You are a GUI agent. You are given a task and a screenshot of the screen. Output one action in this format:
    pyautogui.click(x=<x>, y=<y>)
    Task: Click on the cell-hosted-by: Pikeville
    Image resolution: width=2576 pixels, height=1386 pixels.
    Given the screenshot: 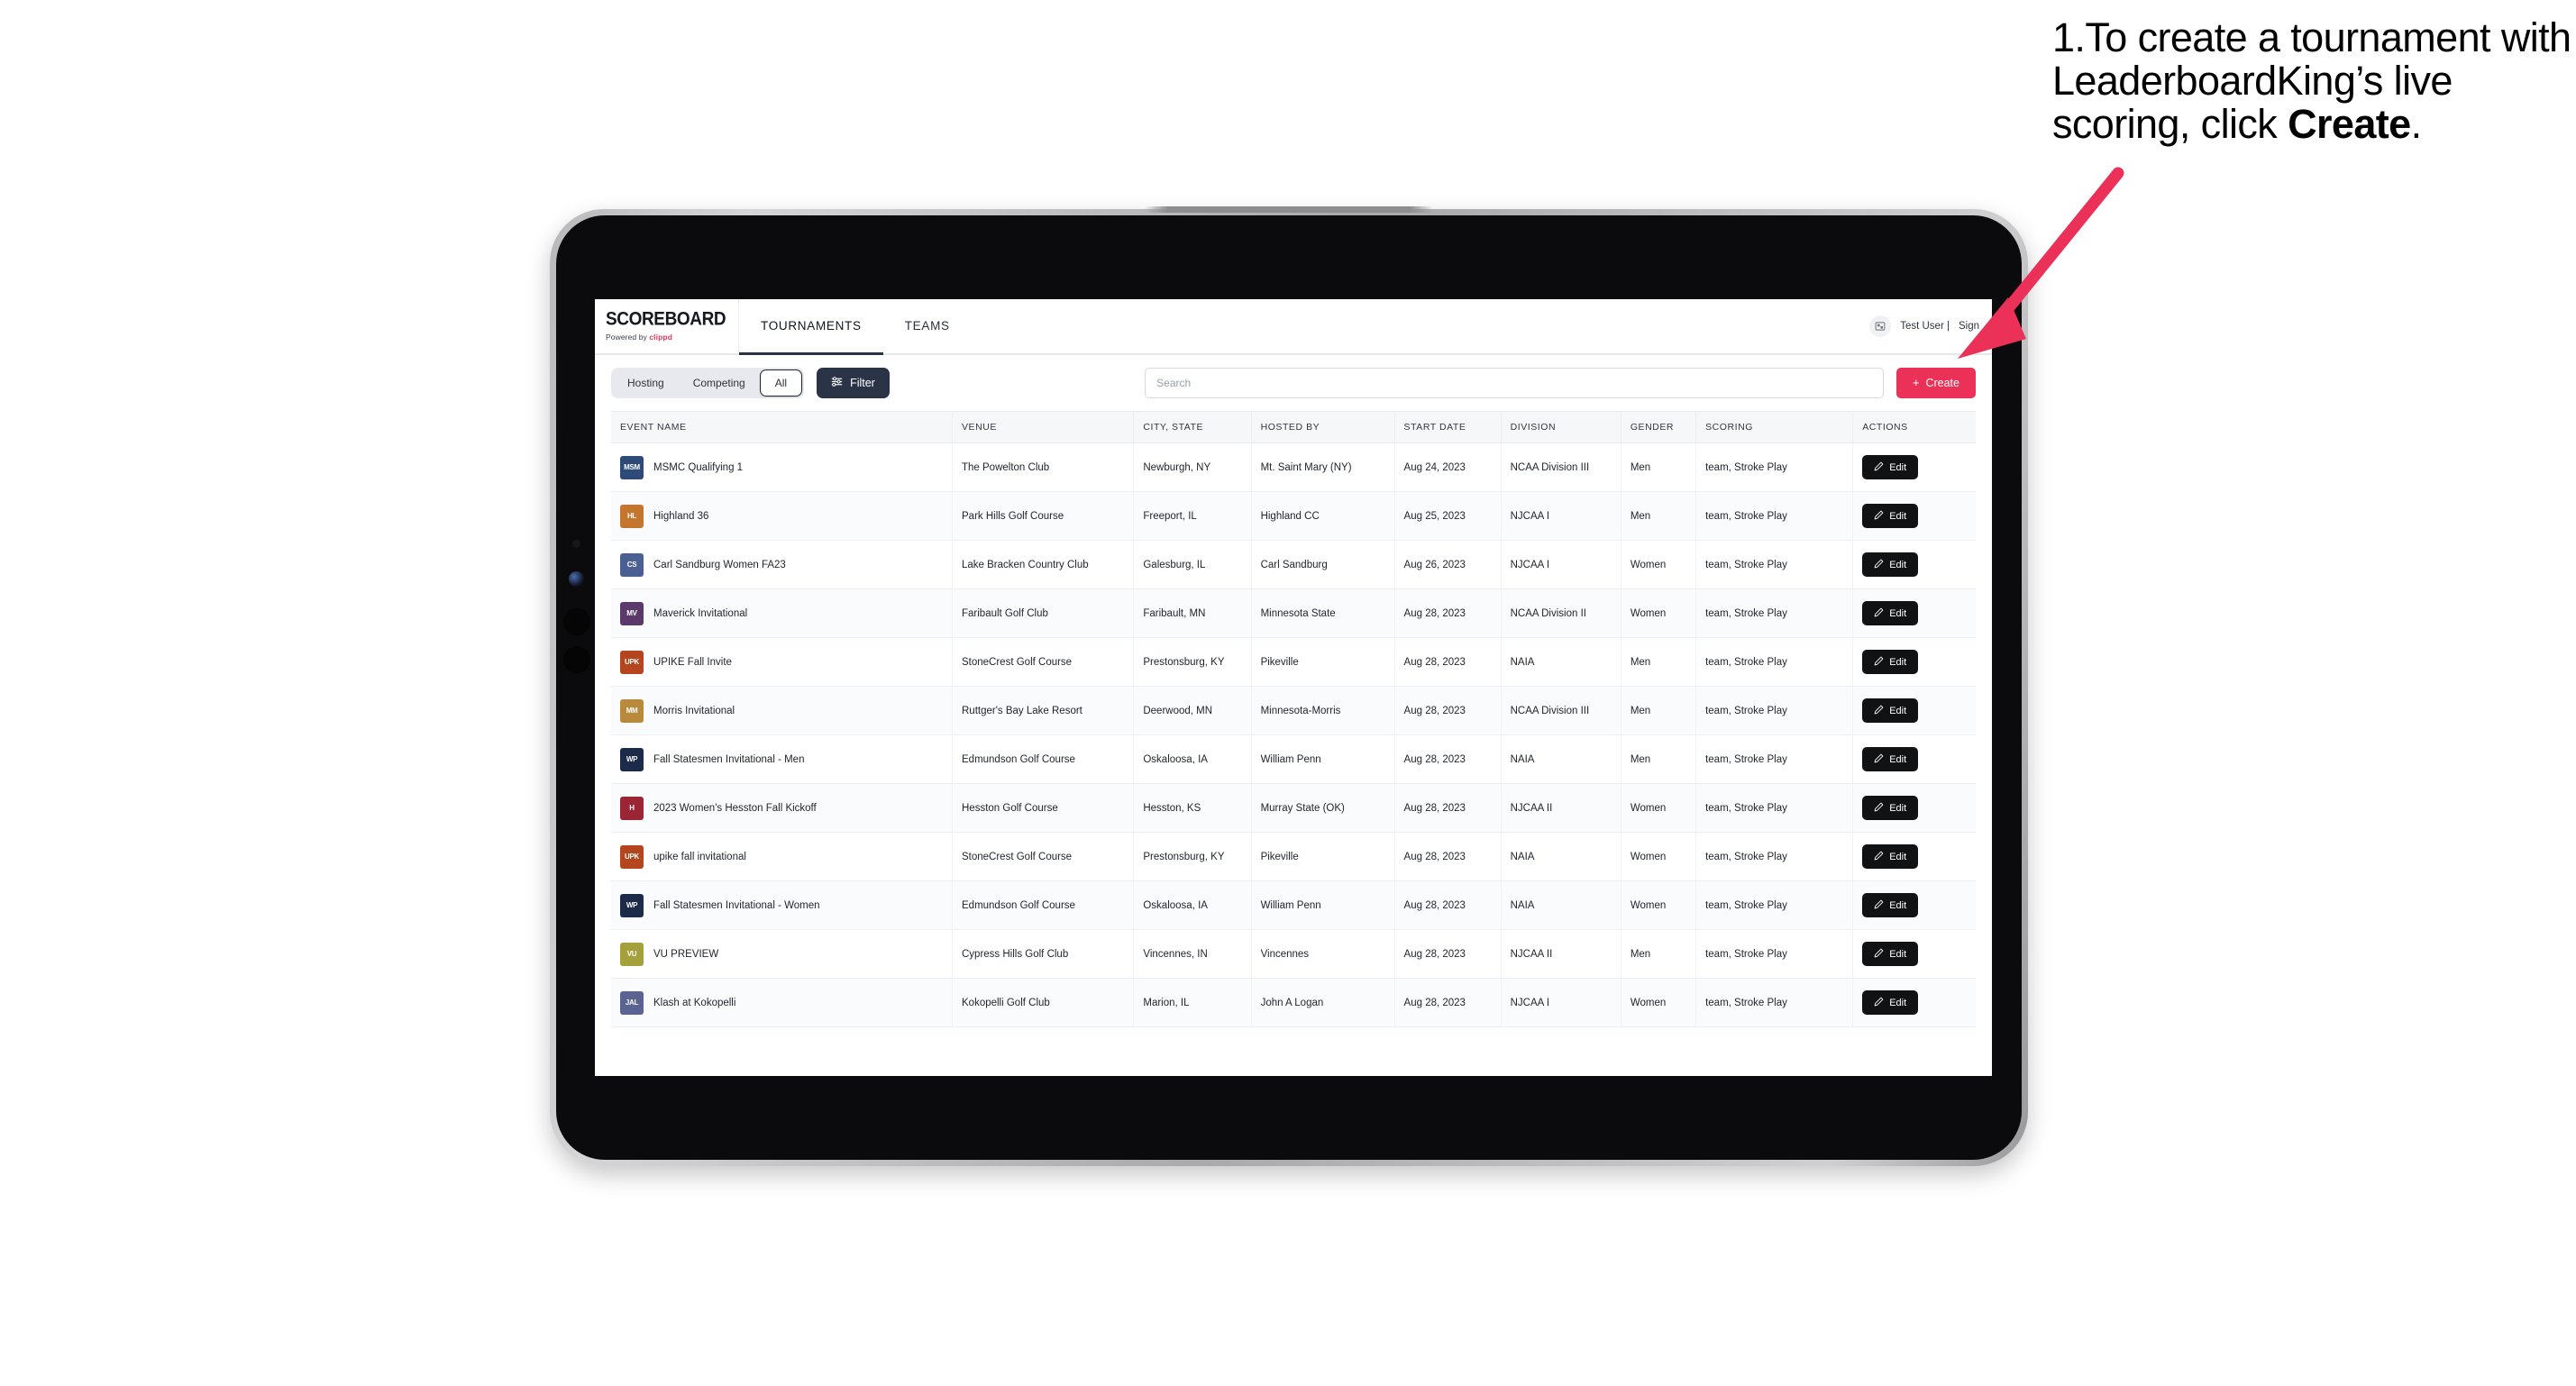 What is the action you would take?
    pyautogui.click(x=1323, y=856)
    